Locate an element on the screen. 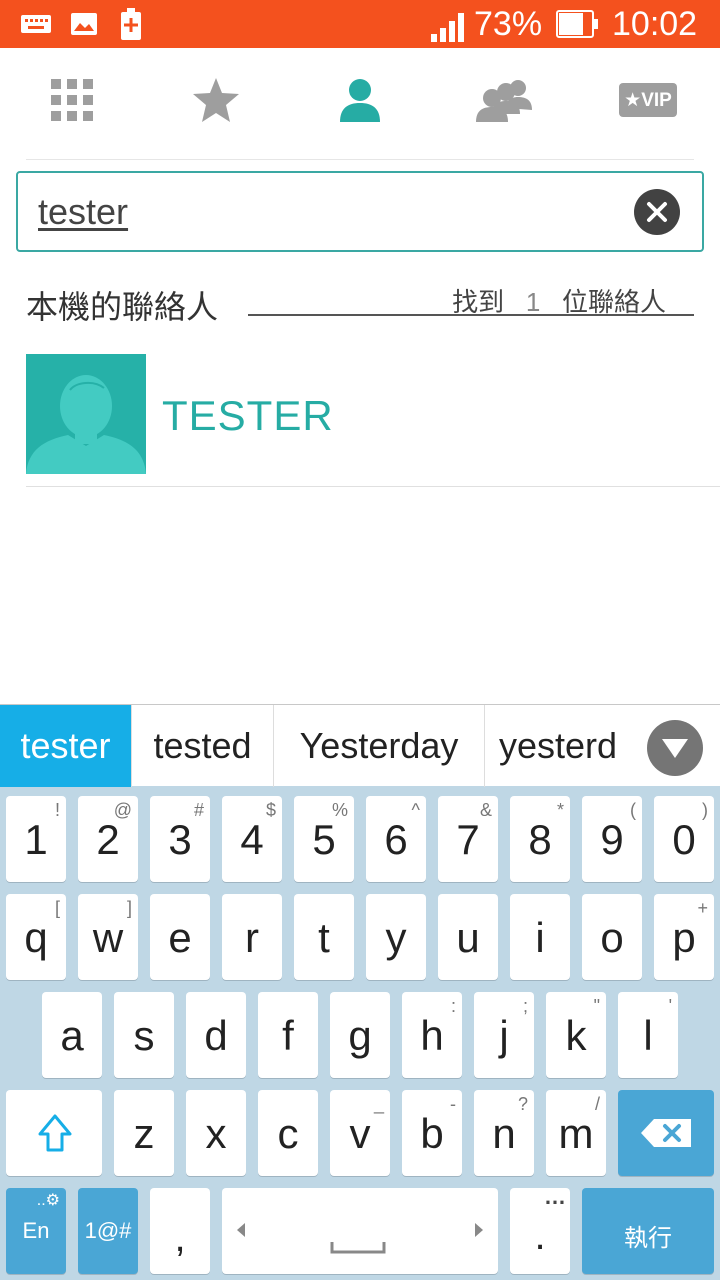  key-a: a is located at coordinates (72, 1035).